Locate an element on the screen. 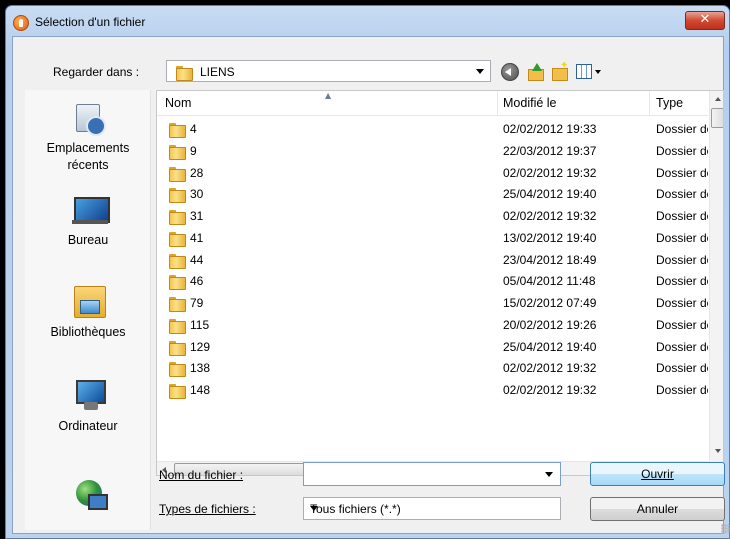 The width and height of the screenshot is (730, 539). file-modified: 13/02/2012 19:40 is located at coordinates (550, 237).